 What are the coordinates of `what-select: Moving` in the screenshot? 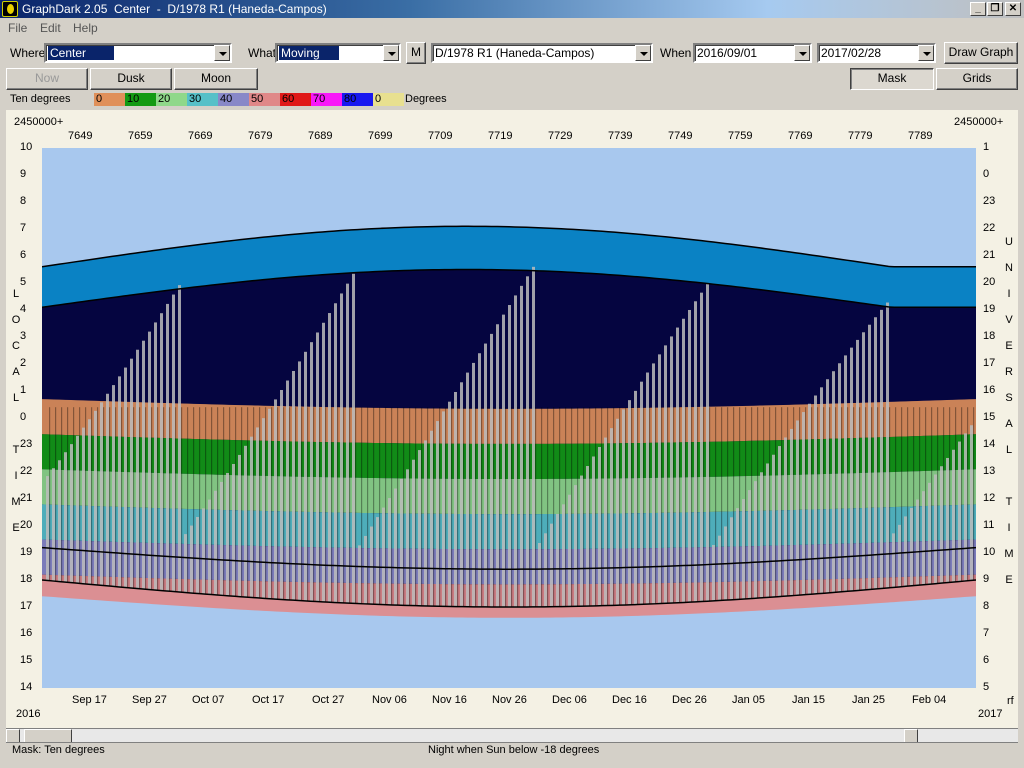 It's located at (338, 53).